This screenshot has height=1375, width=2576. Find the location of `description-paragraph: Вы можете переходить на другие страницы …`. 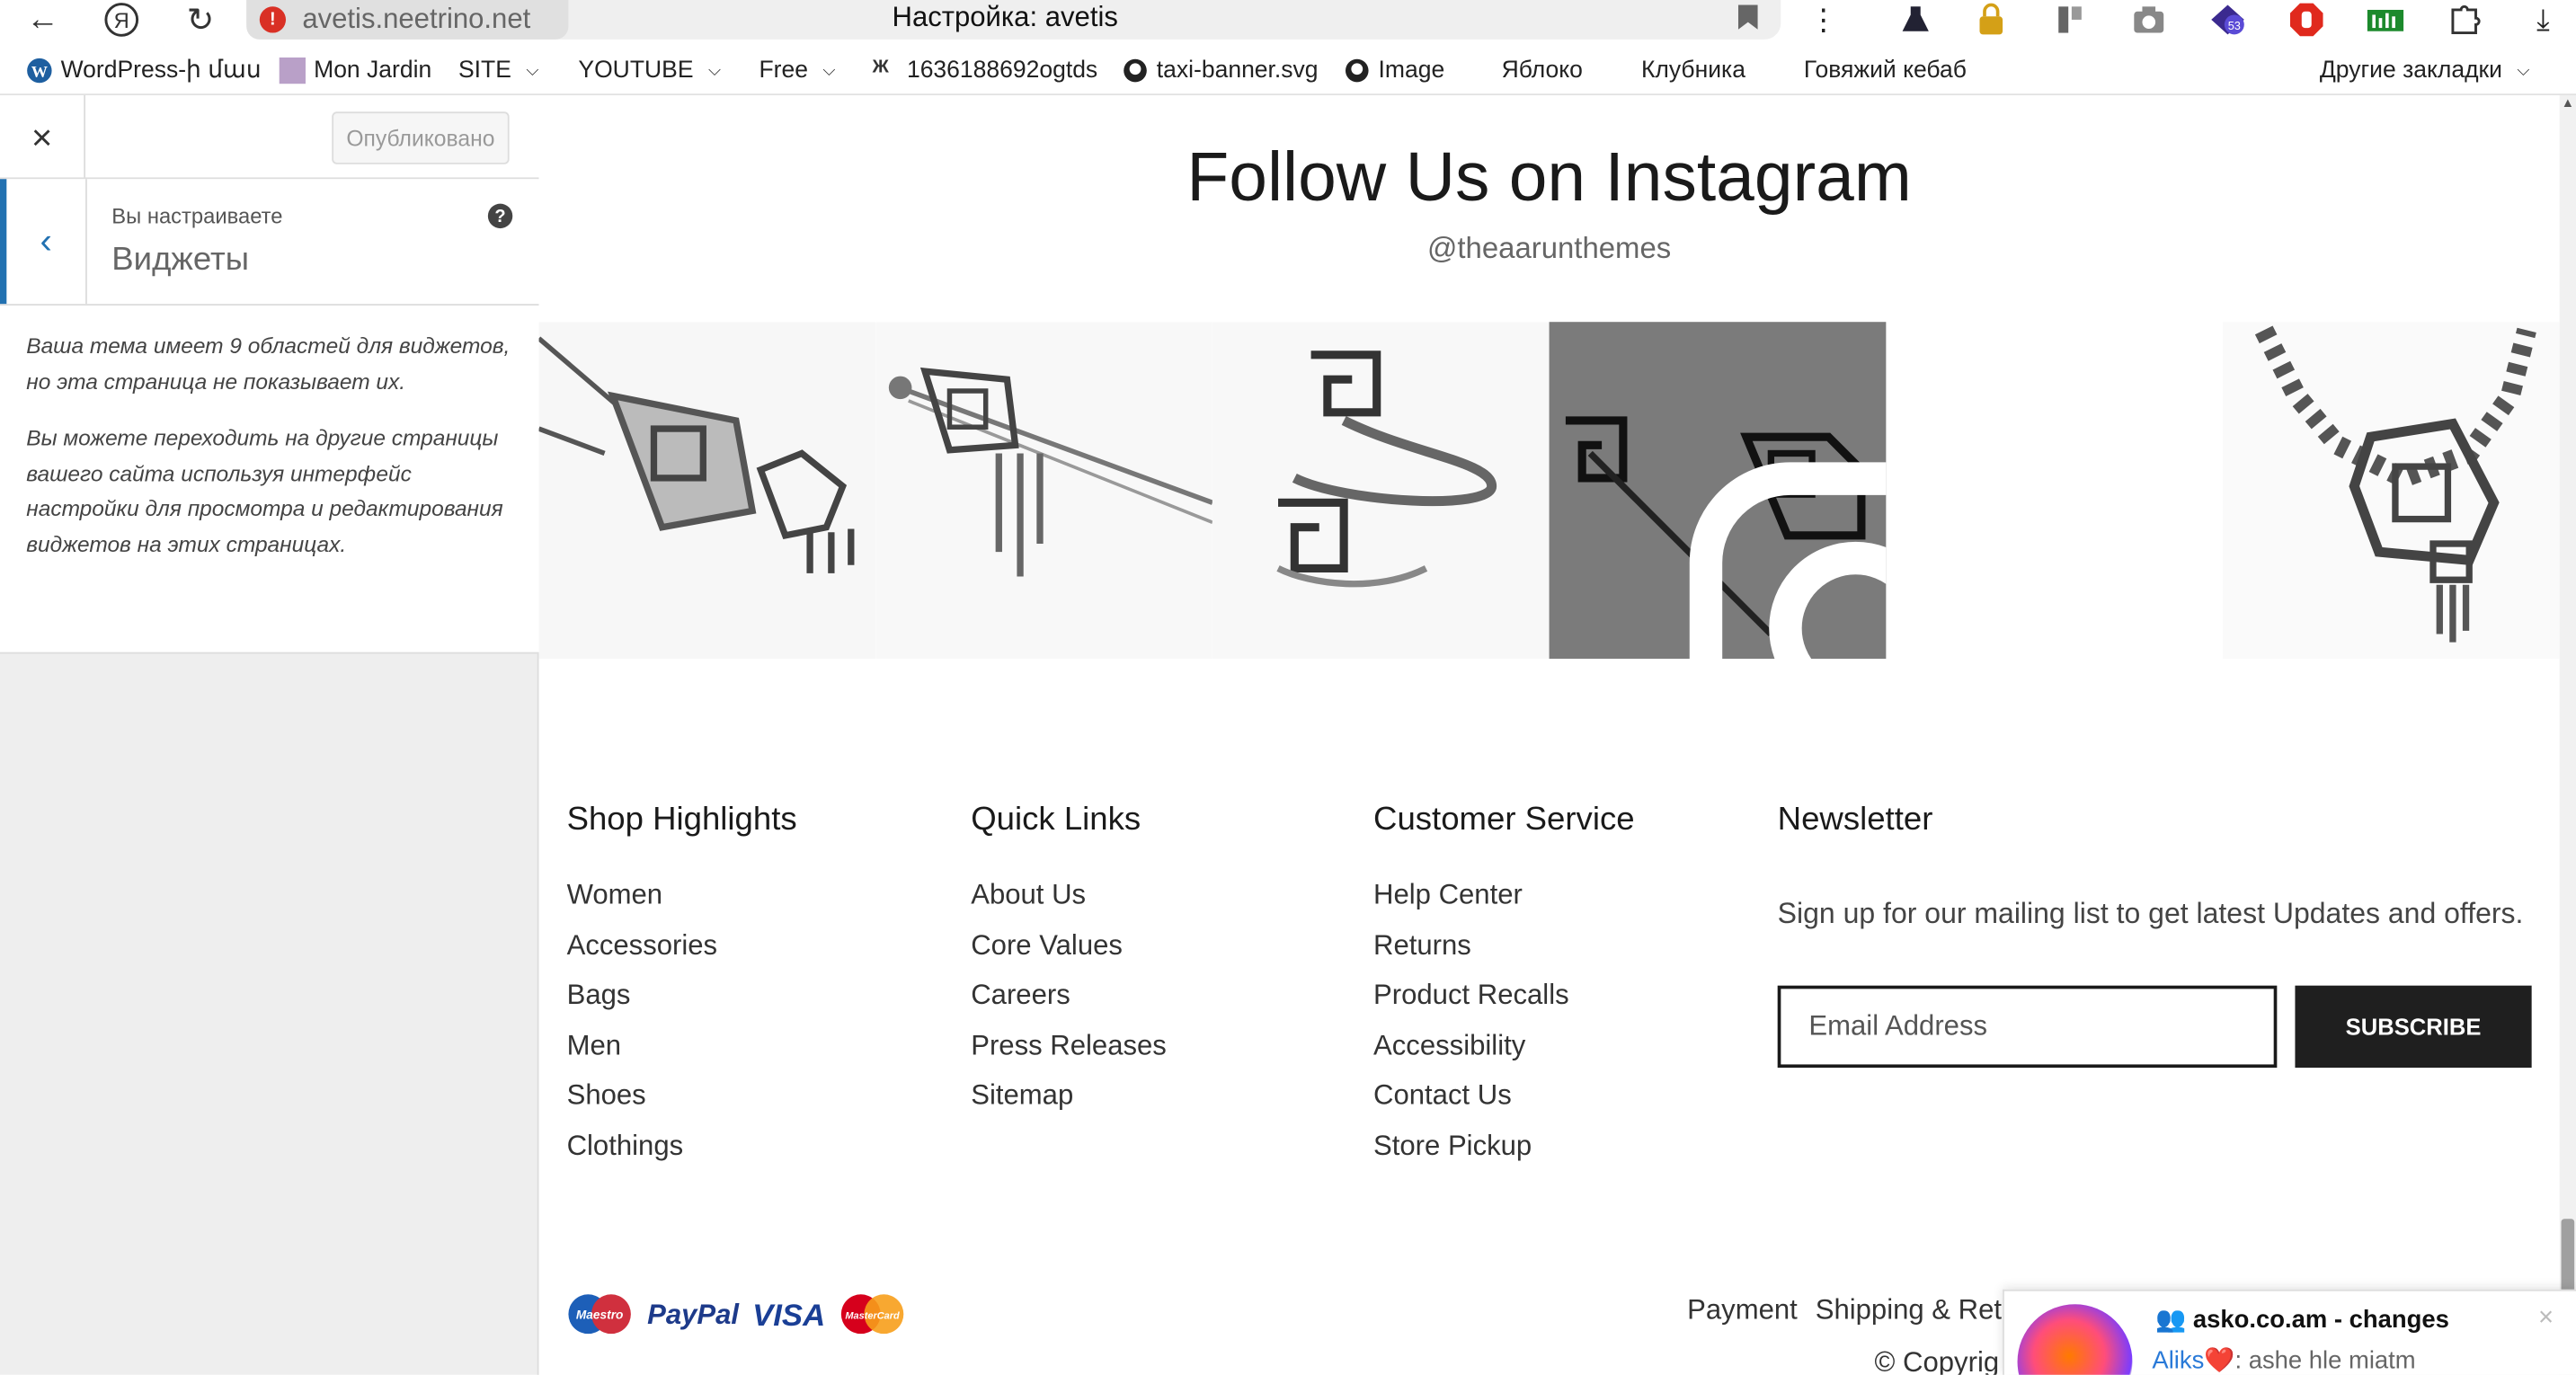

description-paragraph: Вы можете переходить на другие страницы … is located at coordinates (264, 491).